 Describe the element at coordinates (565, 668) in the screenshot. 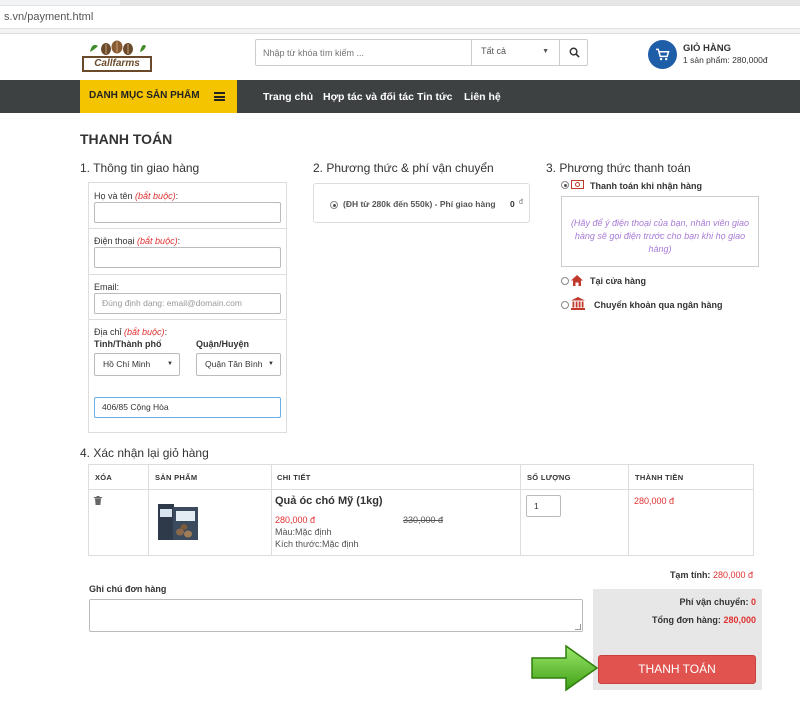

I see `green-arrow-icon` at that location.